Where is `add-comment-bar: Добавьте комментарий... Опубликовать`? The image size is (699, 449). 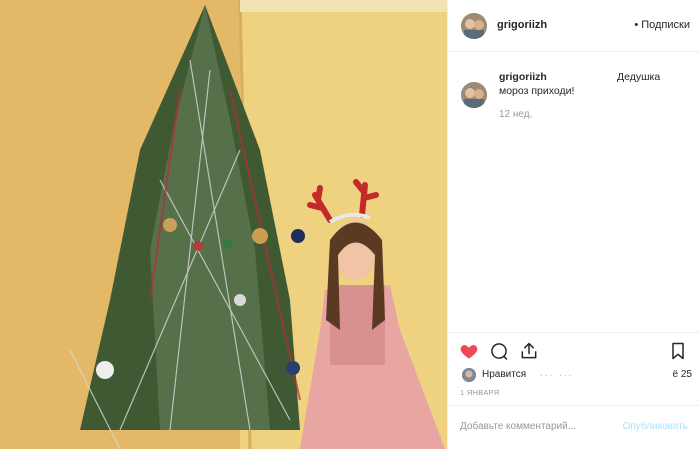
add-comment-bar: Добавьте комментарий... Опубликовать is located at coordinates (573, 427).